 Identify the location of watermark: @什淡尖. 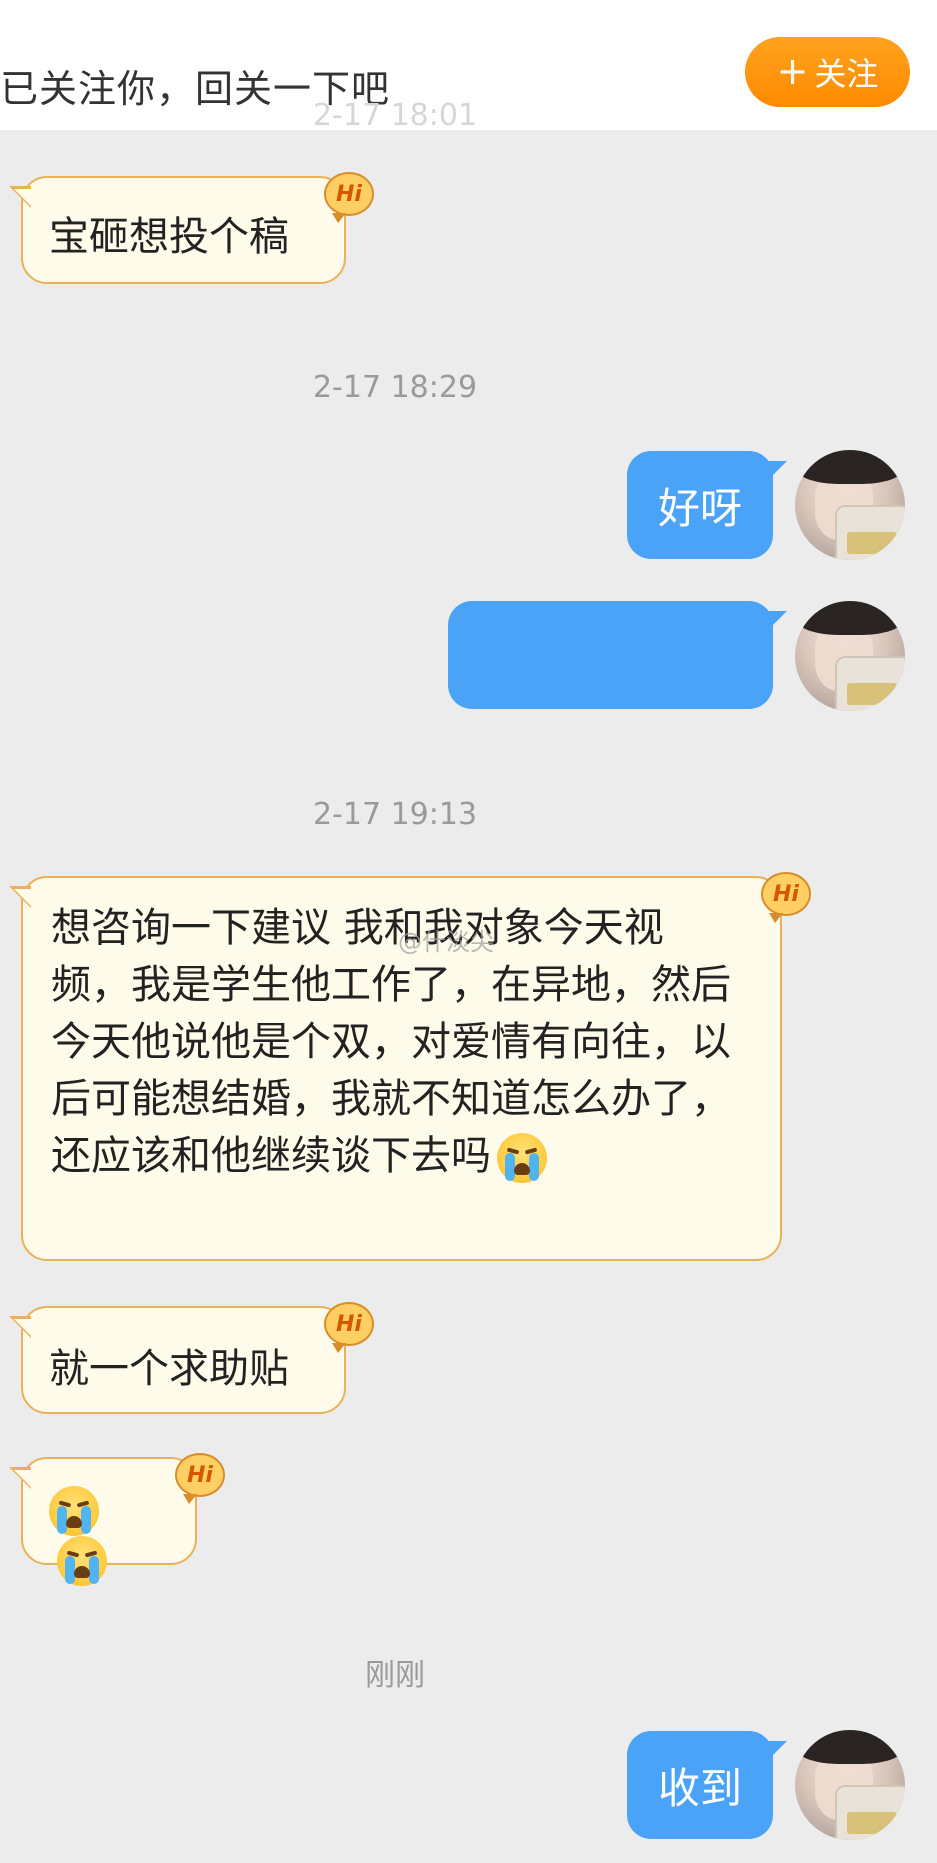
(446, 942).